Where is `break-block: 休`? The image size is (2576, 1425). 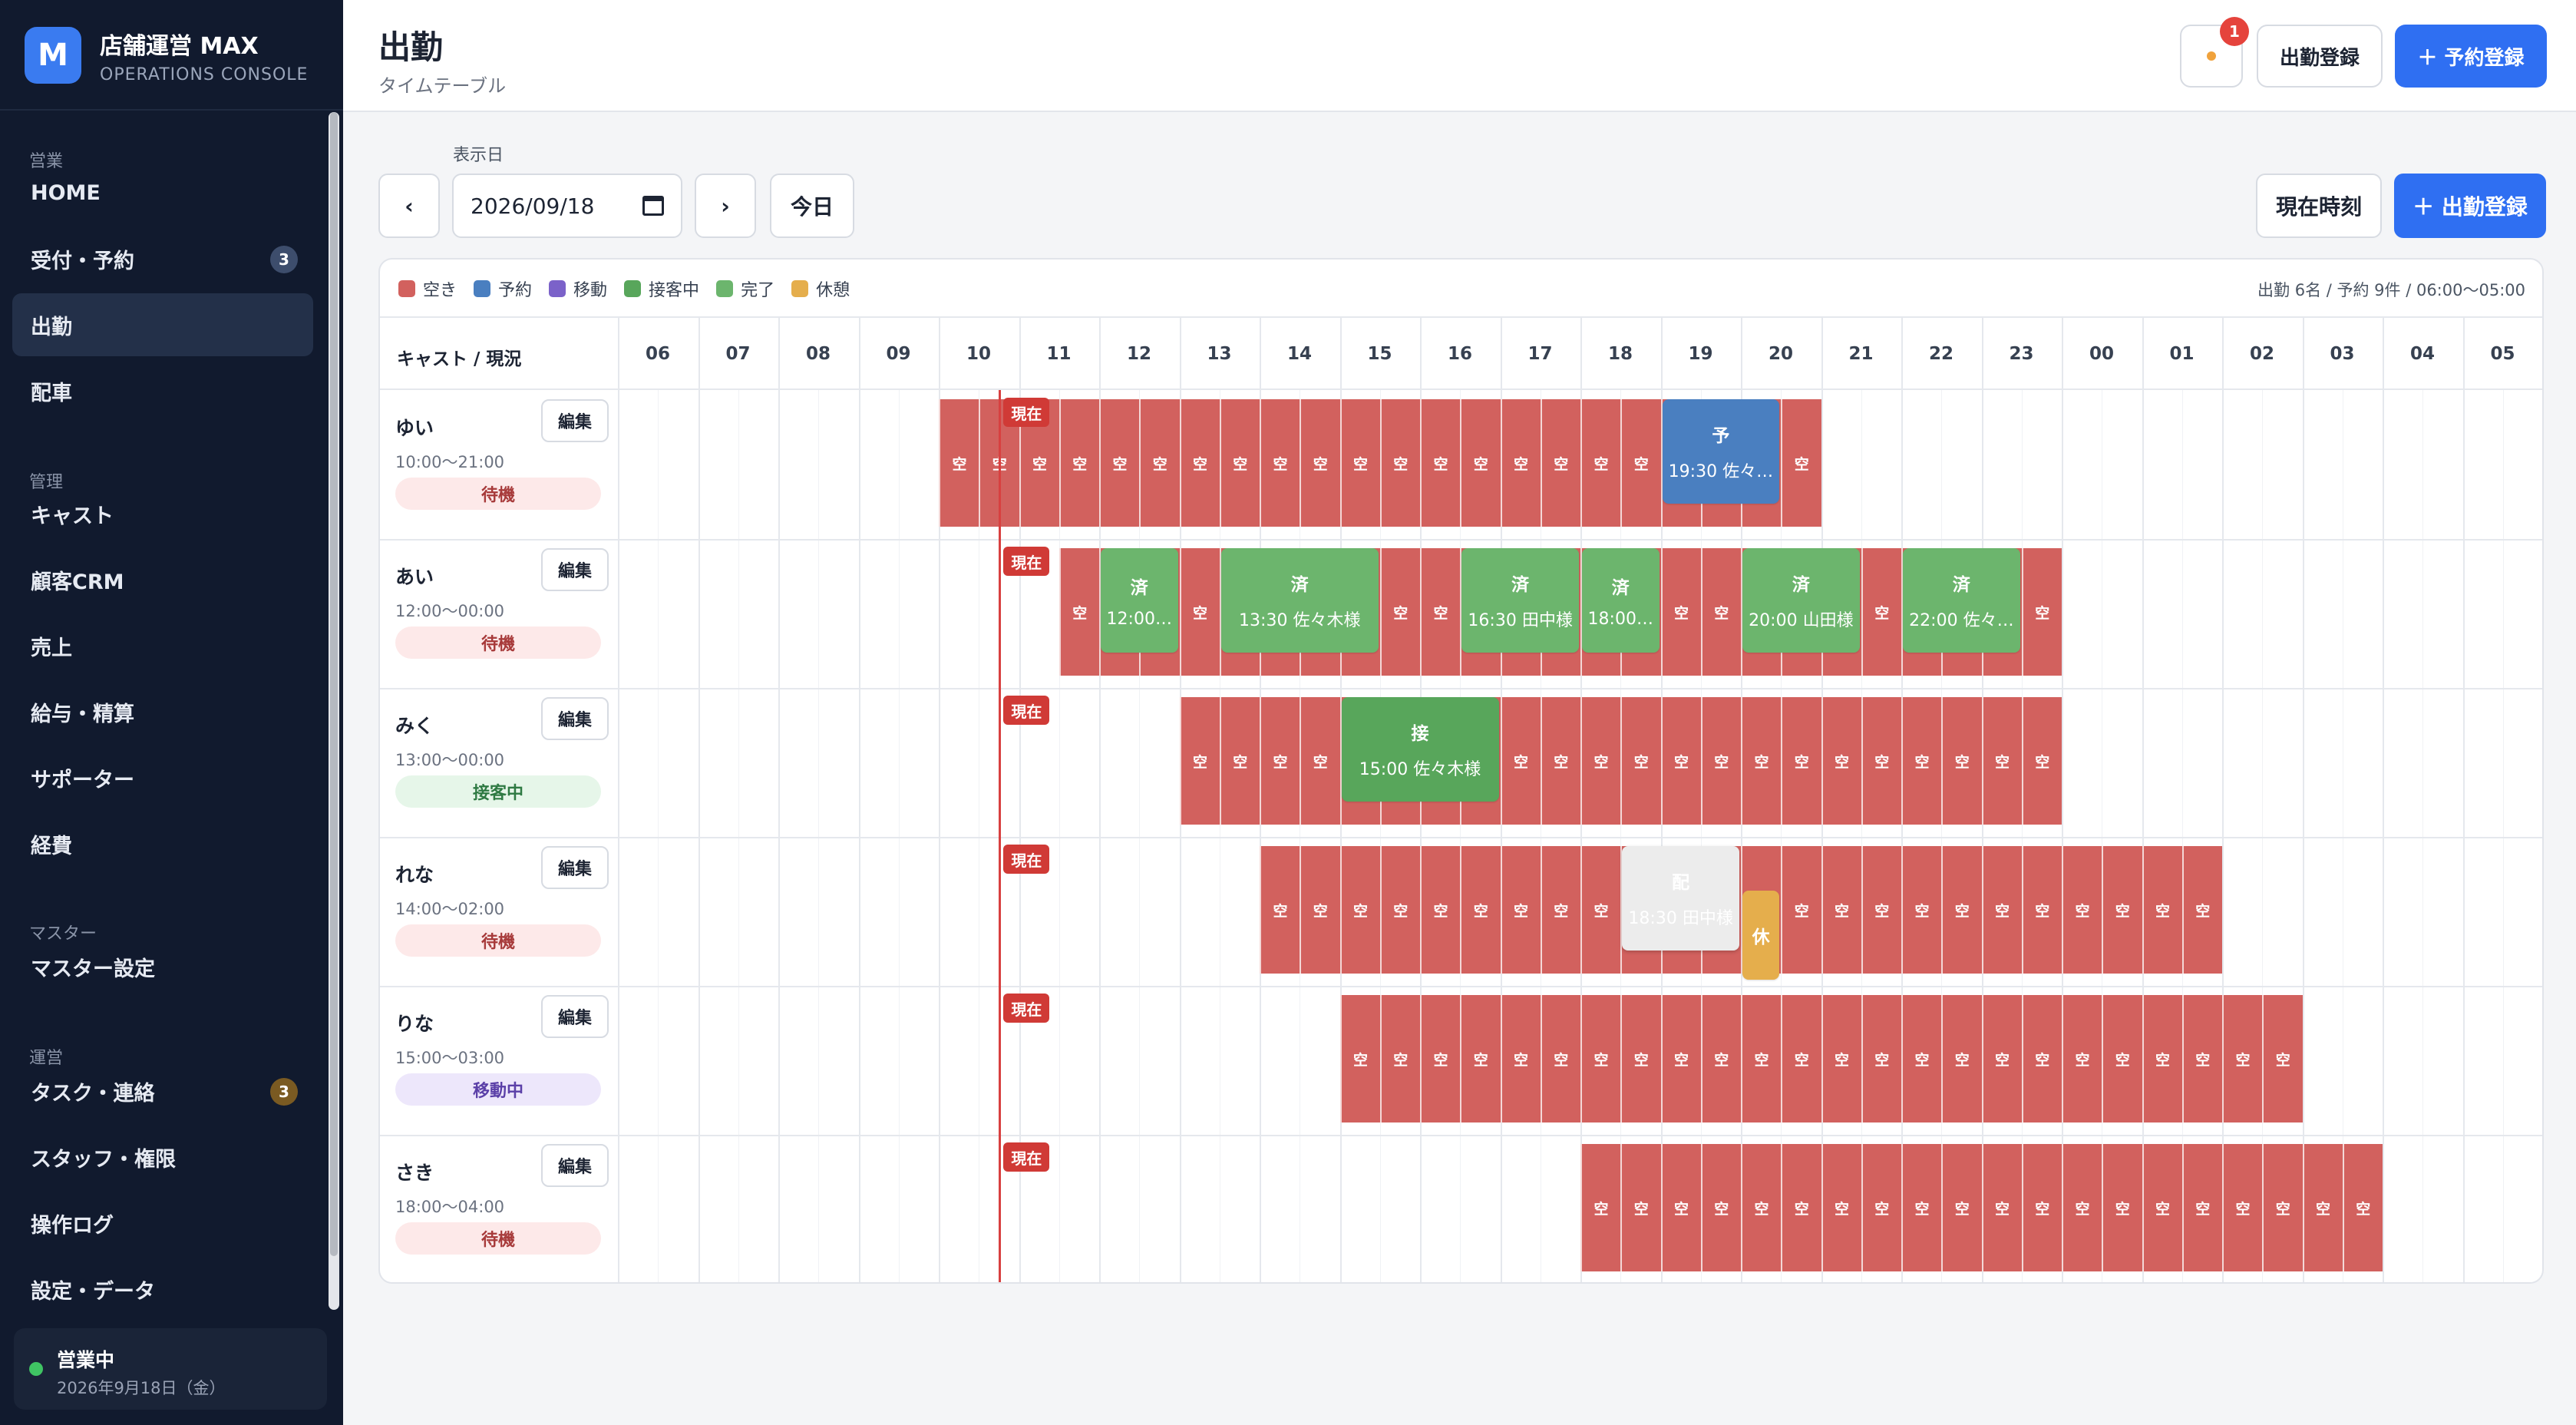 break-block: 休 is located at coordinates (1761, 935).